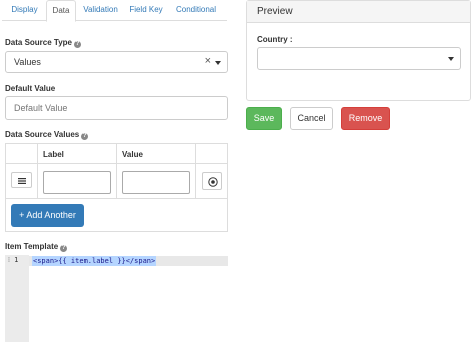  Describe the element at coordinates (275, 39) in the screenshot. I see `country-label: Country :` at that location.